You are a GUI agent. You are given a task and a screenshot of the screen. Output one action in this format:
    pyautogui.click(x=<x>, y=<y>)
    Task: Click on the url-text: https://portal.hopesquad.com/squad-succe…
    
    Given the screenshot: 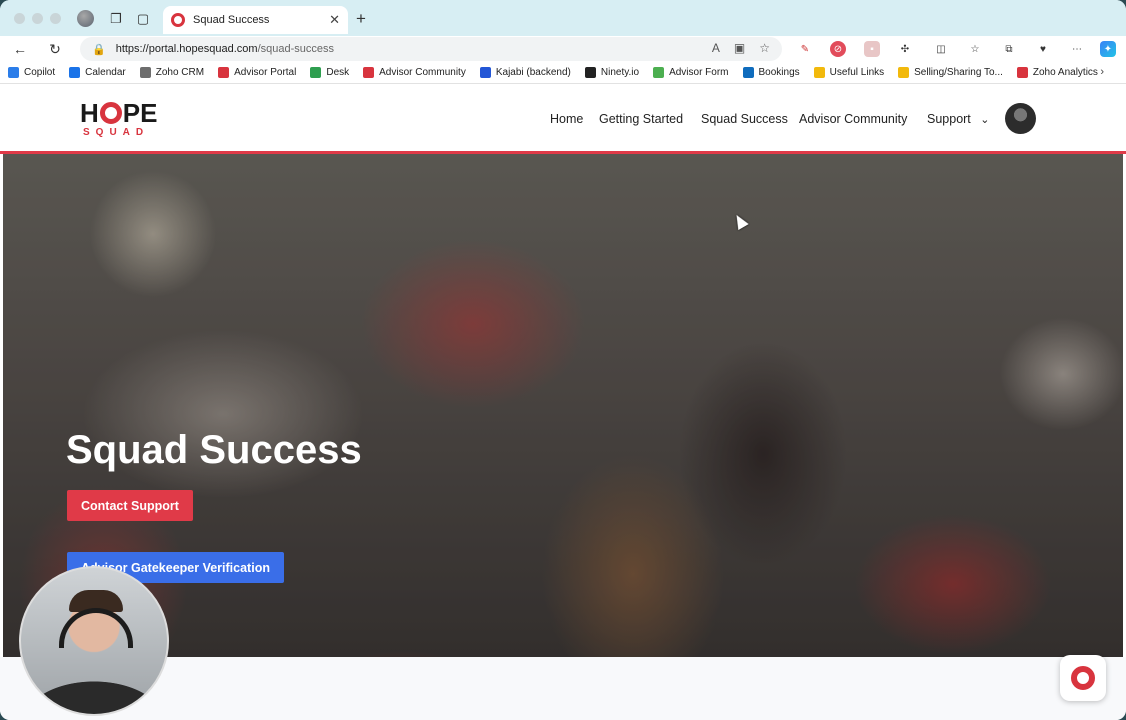 What is the action you would take?
    pyautogui.click(x=225, y=49)
    